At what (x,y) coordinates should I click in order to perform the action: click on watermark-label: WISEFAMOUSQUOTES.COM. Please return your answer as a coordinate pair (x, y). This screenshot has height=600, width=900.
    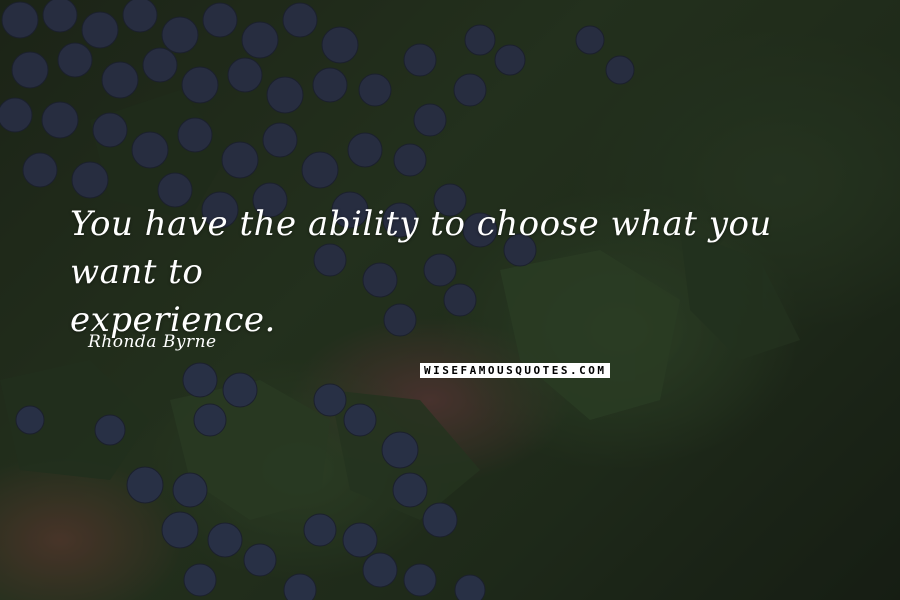
    Looking at the image, I should click on (515, 370).